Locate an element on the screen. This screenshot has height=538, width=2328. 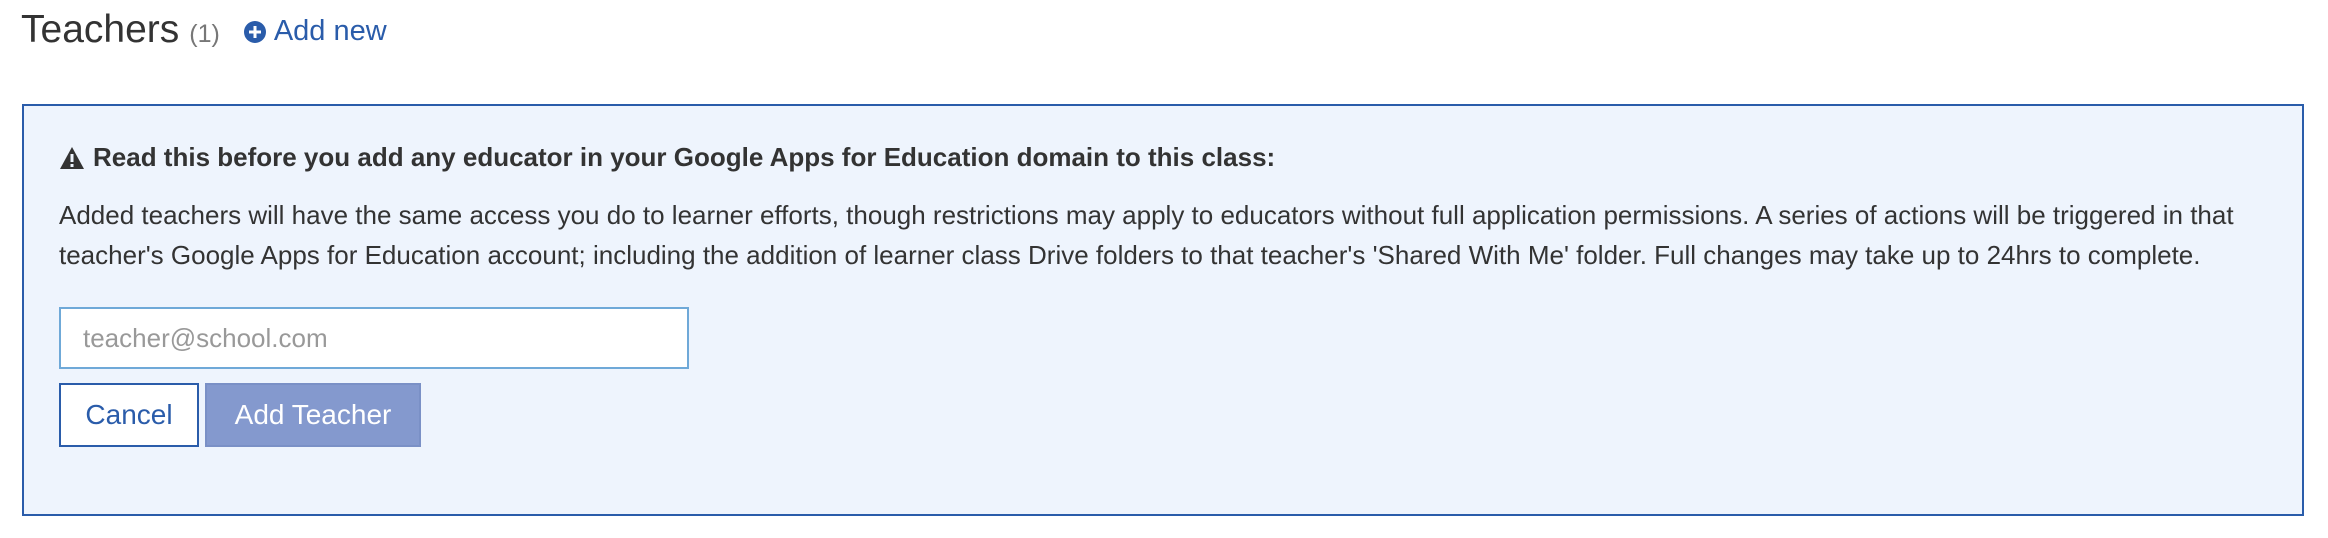
add-new-link: Add new is located at coordinates (315, 31).